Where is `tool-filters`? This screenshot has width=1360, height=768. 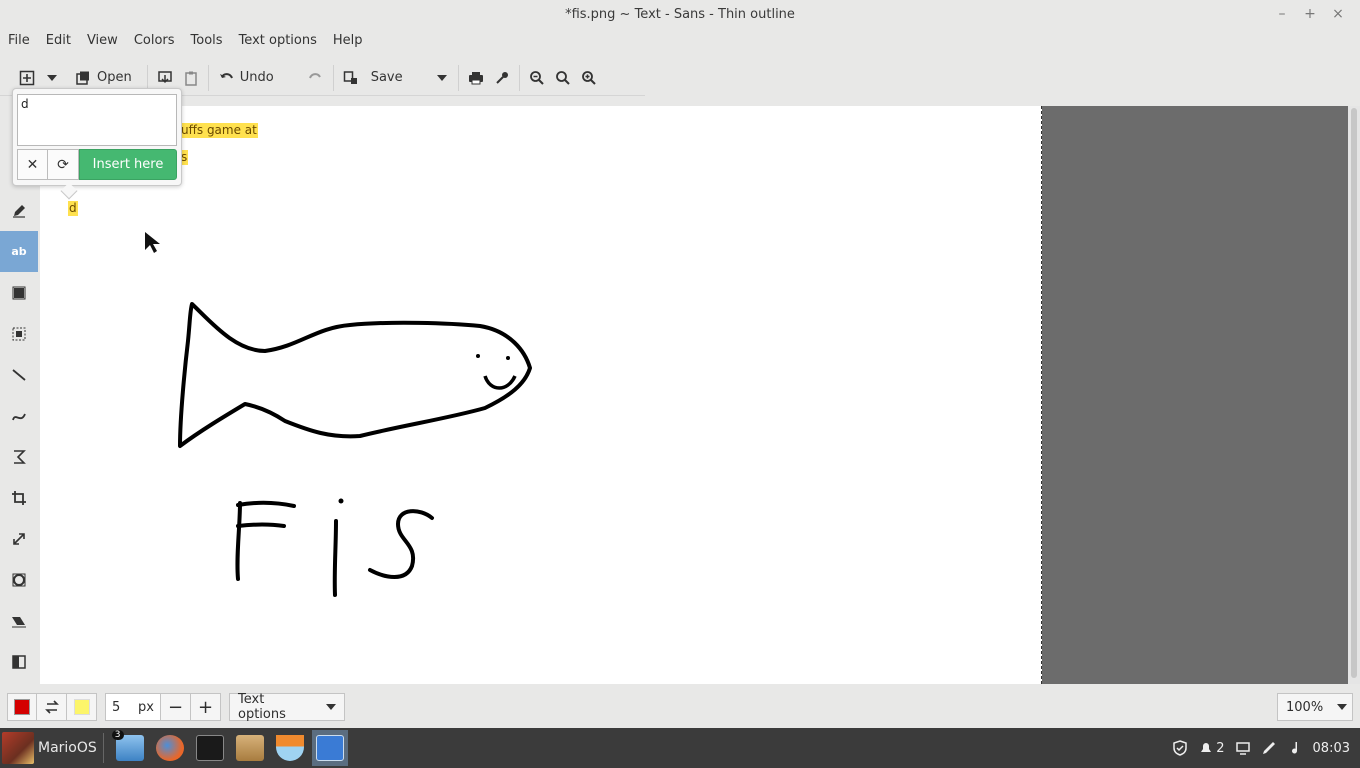 tool-filters is located at coordinates (19, 661).